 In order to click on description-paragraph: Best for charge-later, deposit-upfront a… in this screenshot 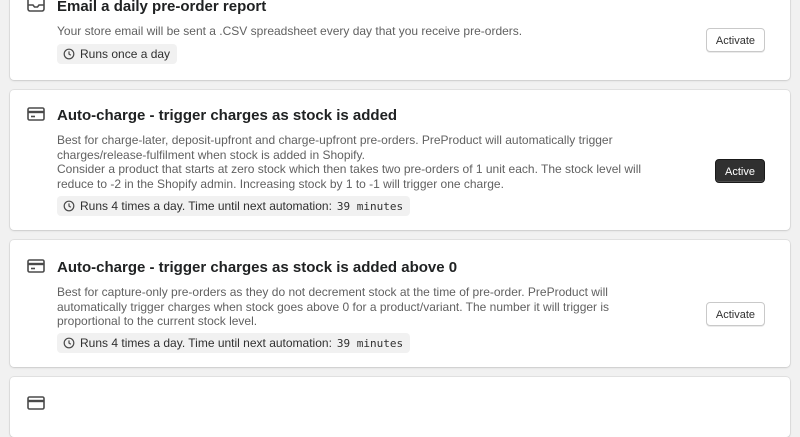, I will do `click(335, 147)`.